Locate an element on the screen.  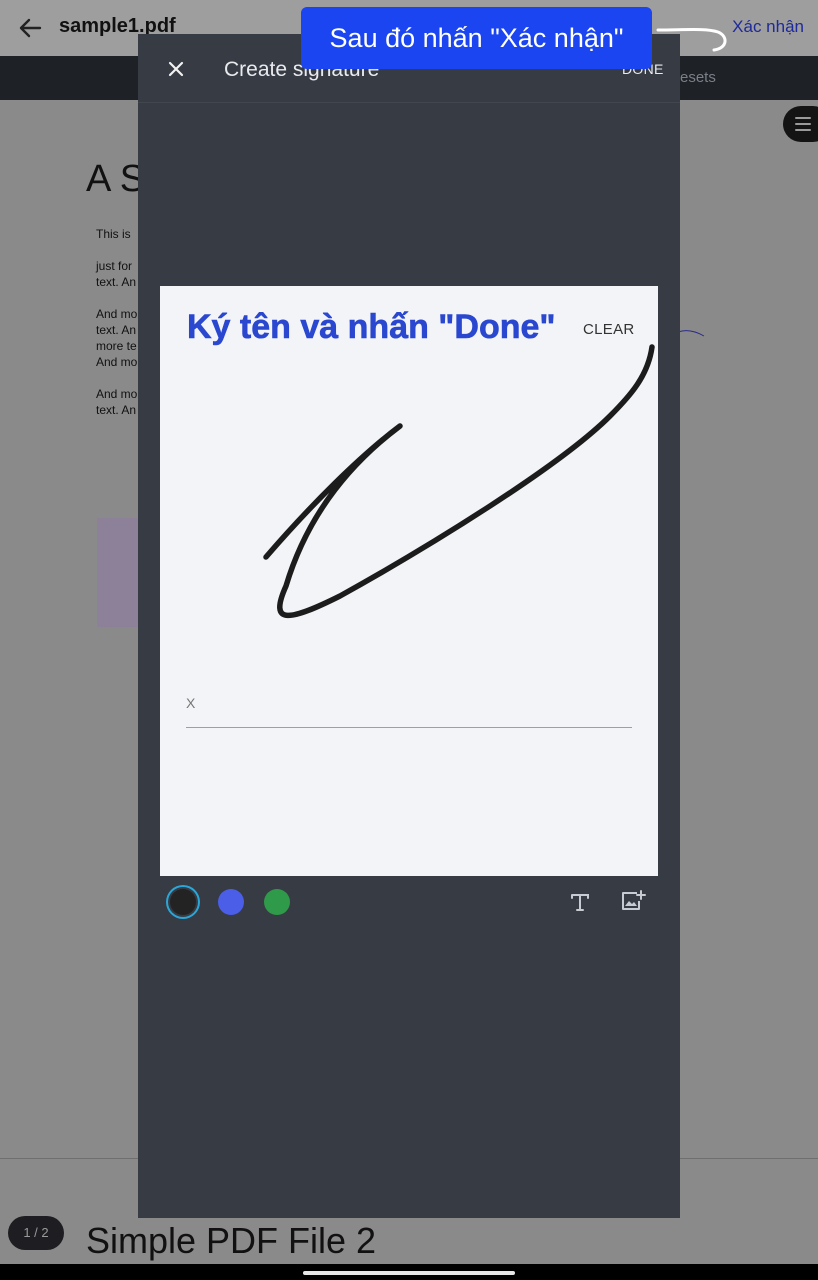
doc-text-line: just for is located at coordinates (114, 266).